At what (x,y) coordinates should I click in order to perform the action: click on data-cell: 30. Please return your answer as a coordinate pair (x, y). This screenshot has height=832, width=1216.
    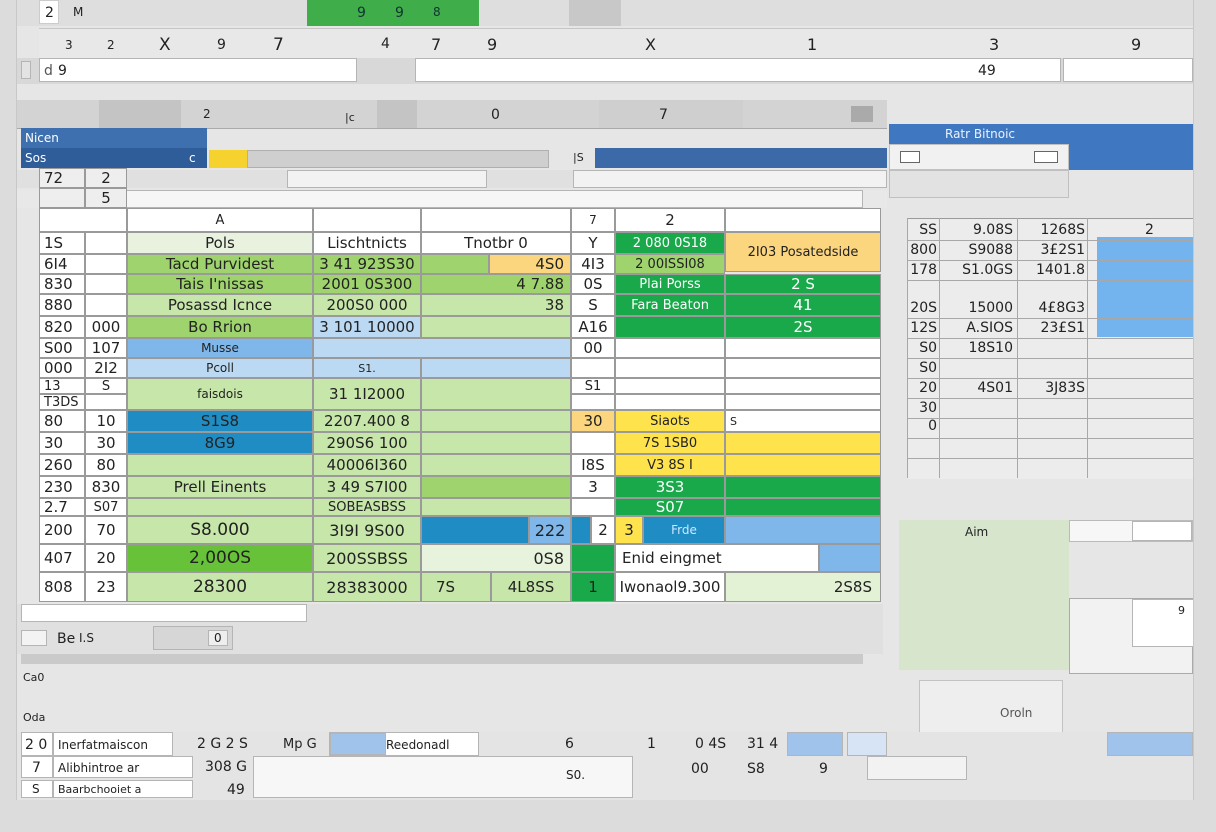
    Looking at the image, I should click on (593, 421).